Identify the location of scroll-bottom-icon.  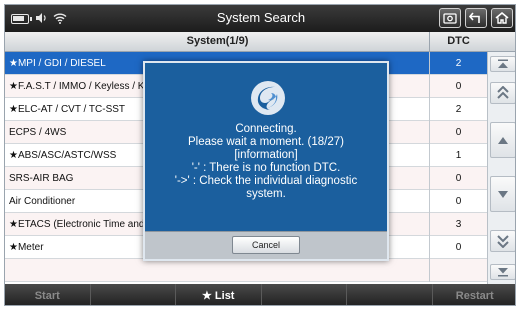
(503, 272).